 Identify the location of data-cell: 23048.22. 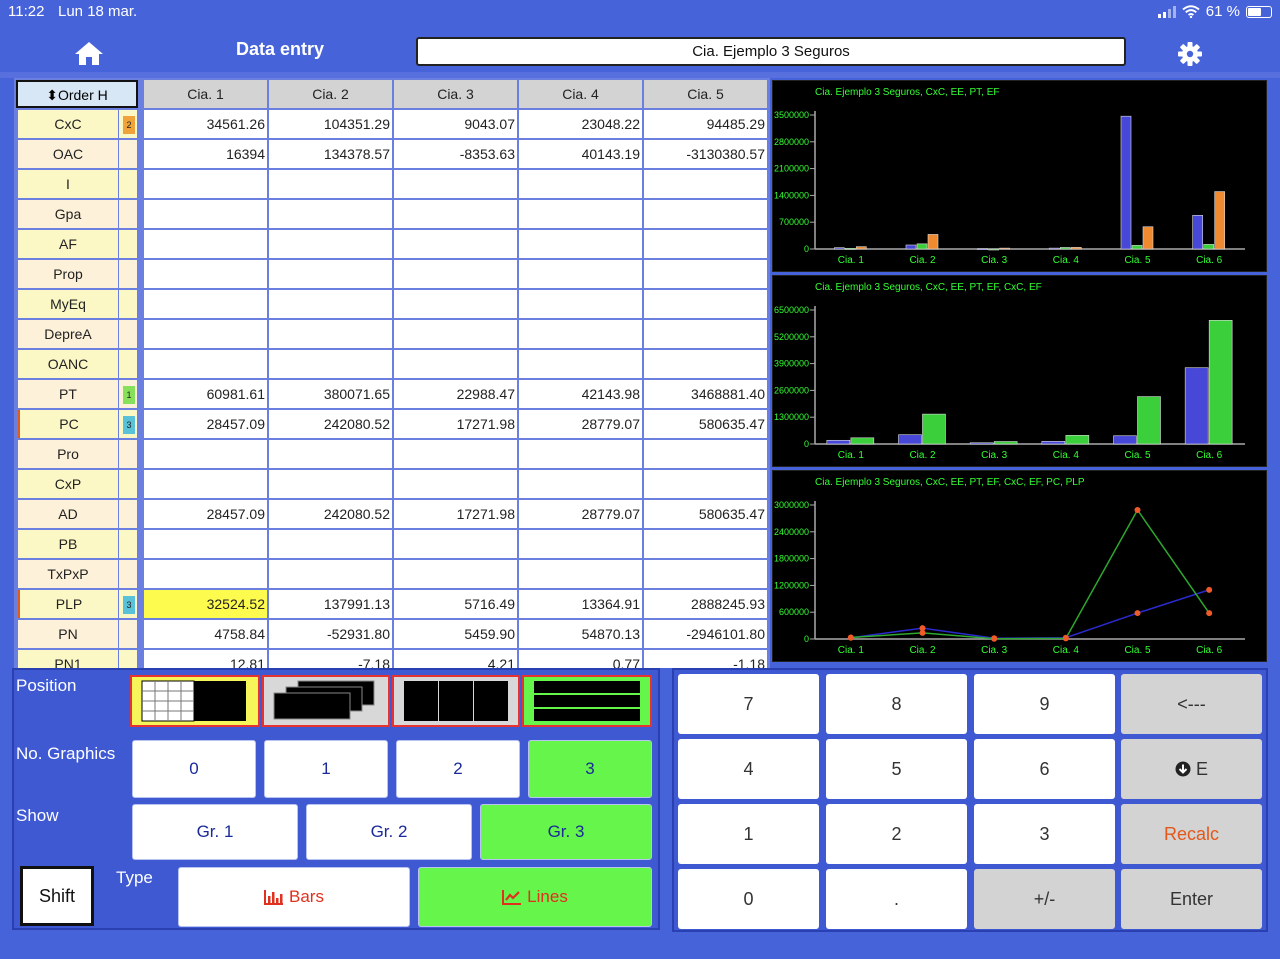
(580, 124).